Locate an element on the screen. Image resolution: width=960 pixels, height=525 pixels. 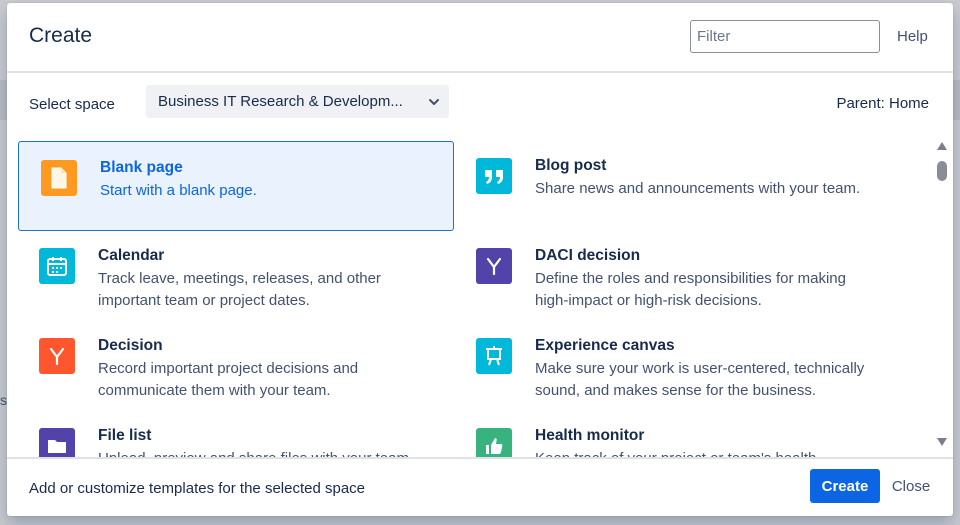
template-name: Blog post is located at coordinates (571, 165).